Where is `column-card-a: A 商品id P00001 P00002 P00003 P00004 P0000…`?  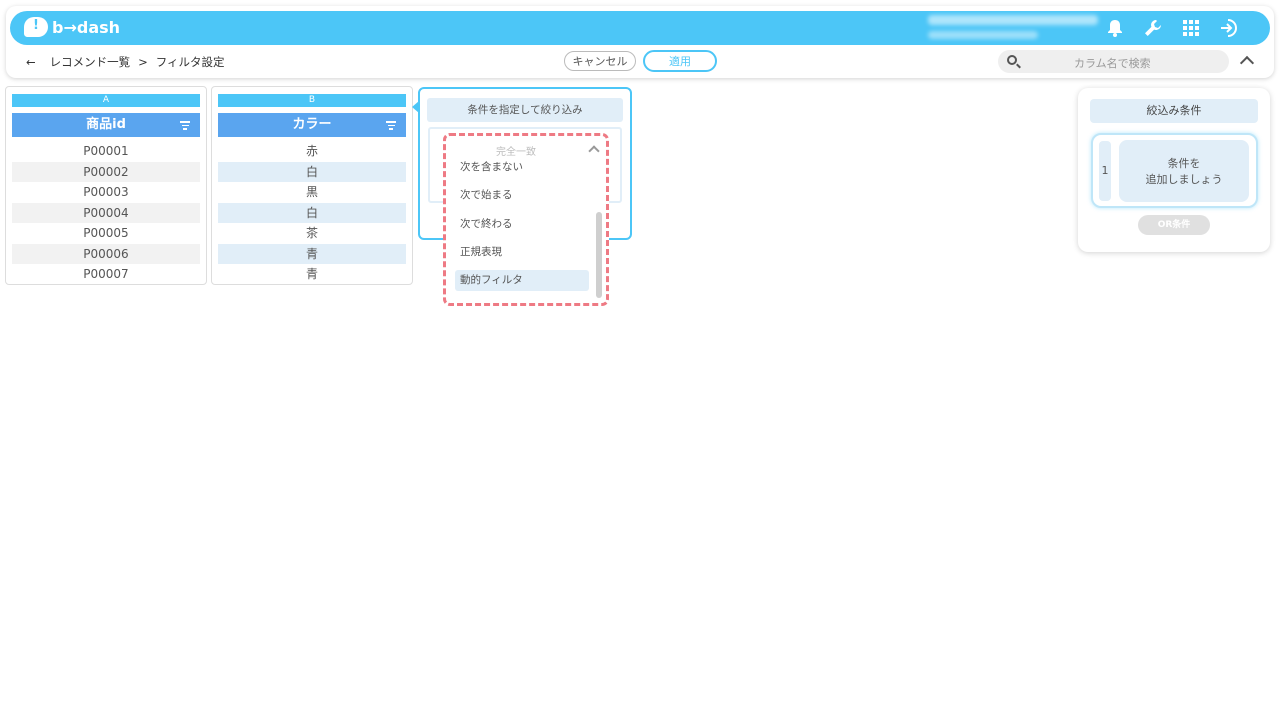 column-card-a: A 商品id P00001 P00002 P00003 P00004 P0000… is located at coordinates (106, 185).